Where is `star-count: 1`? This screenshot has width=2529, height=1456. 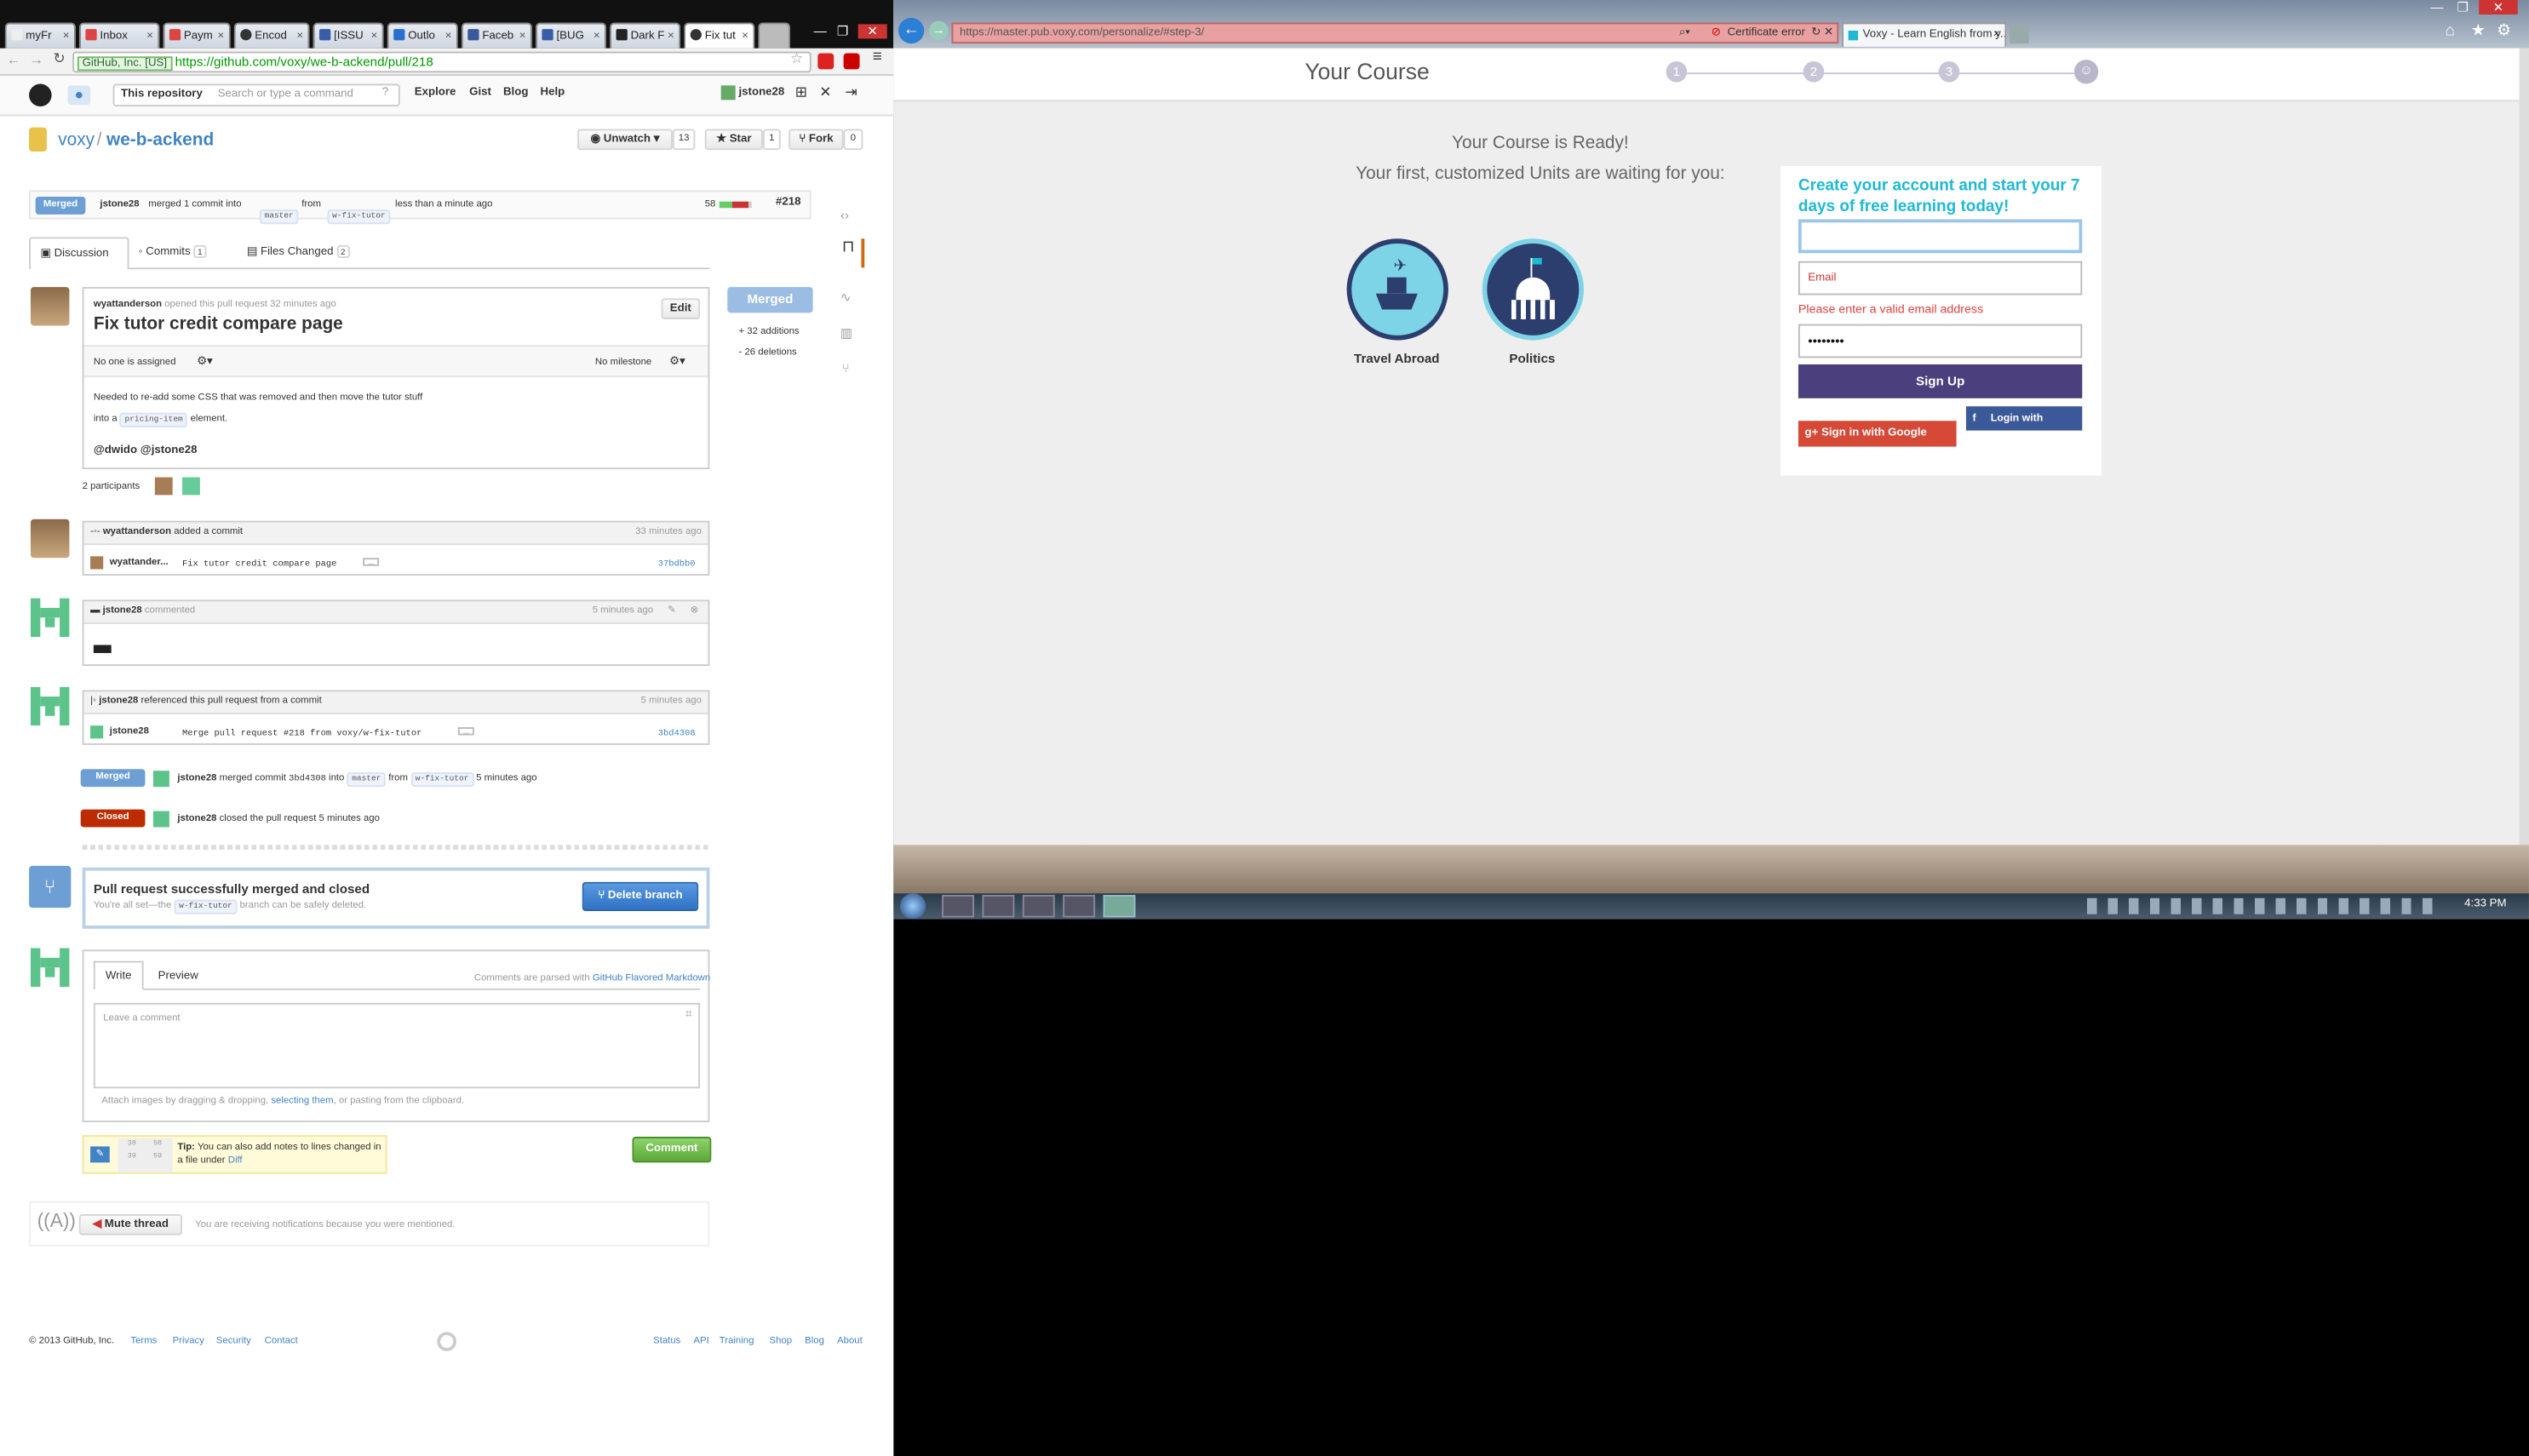 star-count: 1 is located at coordinates (772, 140).